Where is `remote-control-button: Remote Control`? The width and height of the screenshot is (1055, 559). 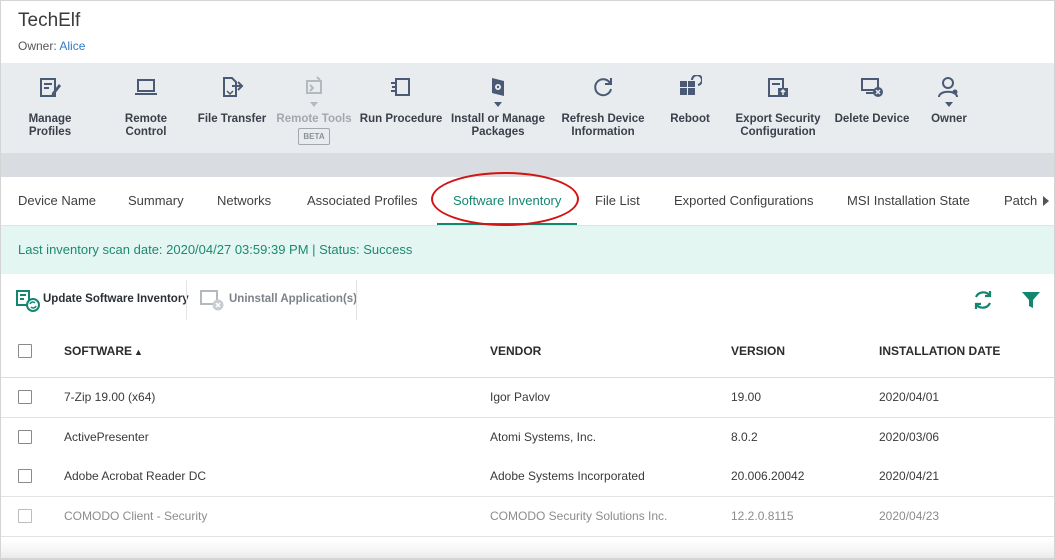
remote-control-button: Remote Control is located at coordinates (146, 108).